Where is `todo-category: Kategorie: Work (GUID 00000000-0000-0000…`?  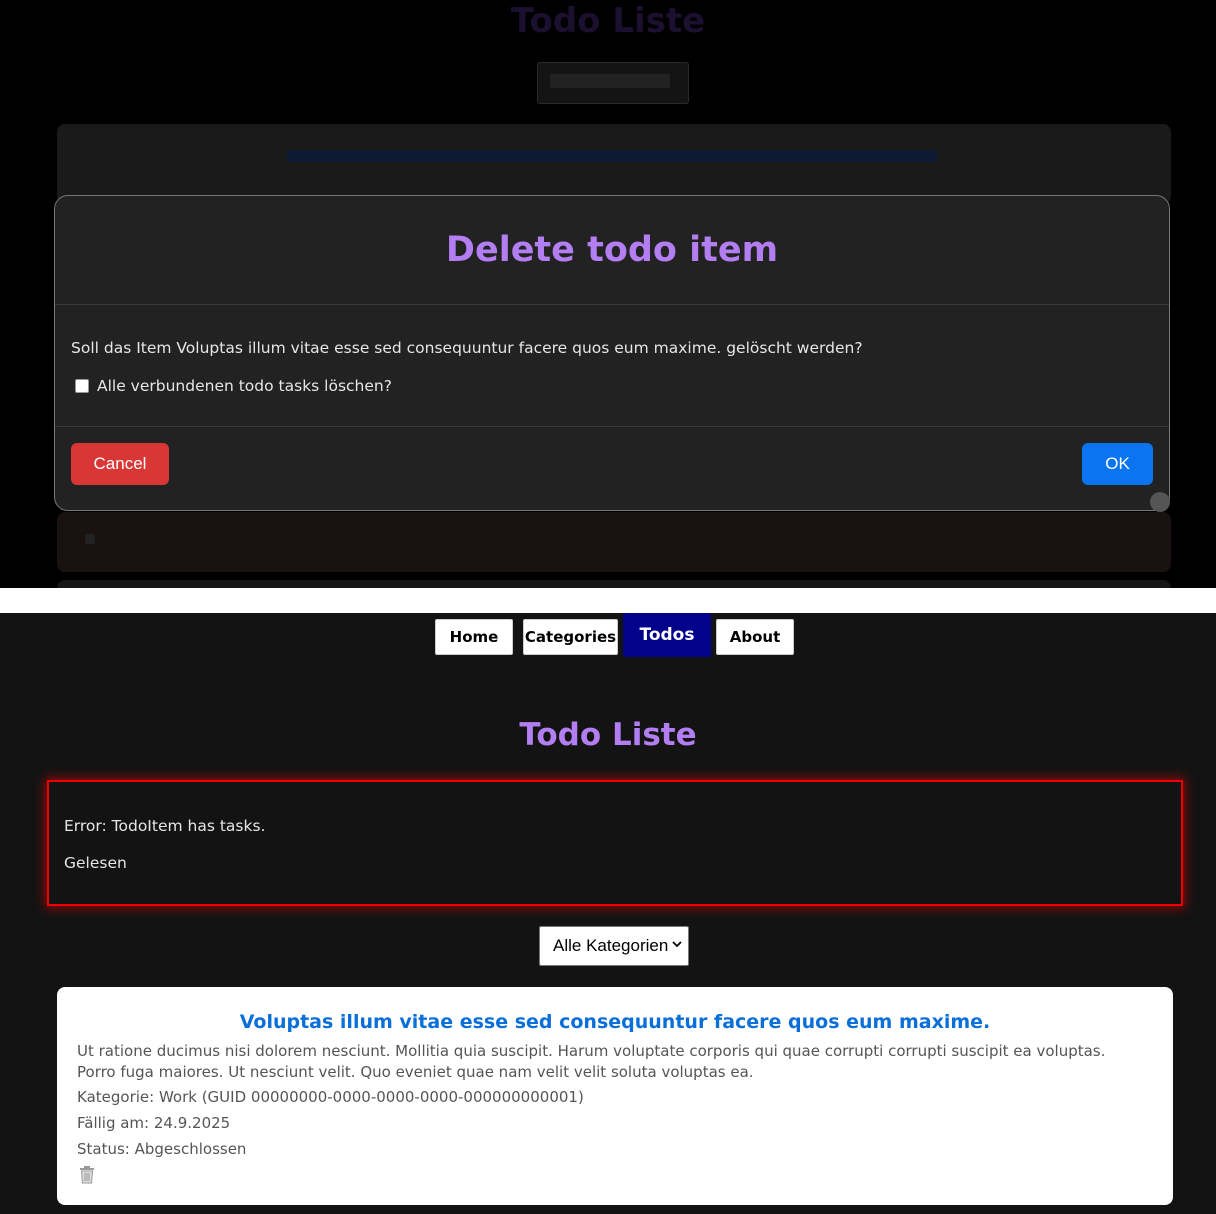 todo-category: Kategorie: Work (GUID 00000000-0000-0000… is located at coordinates (330, 1097).